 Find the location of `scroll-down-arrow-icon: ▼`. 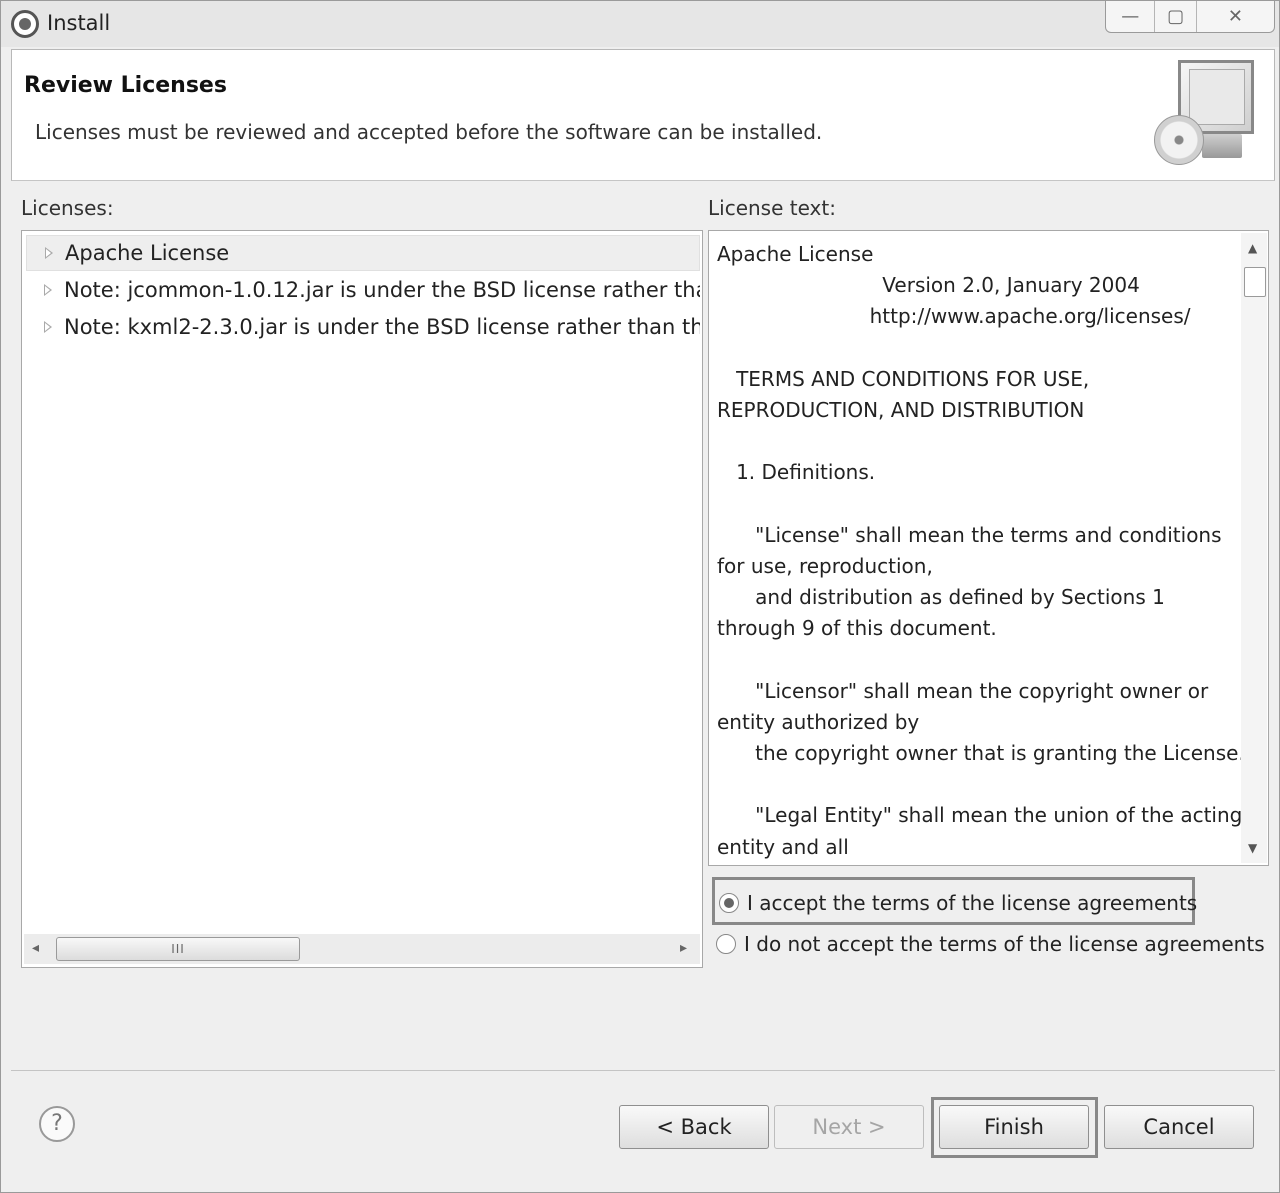

scroll-down-arrow-icon: ▼ is located at coordinates (1252, 848).